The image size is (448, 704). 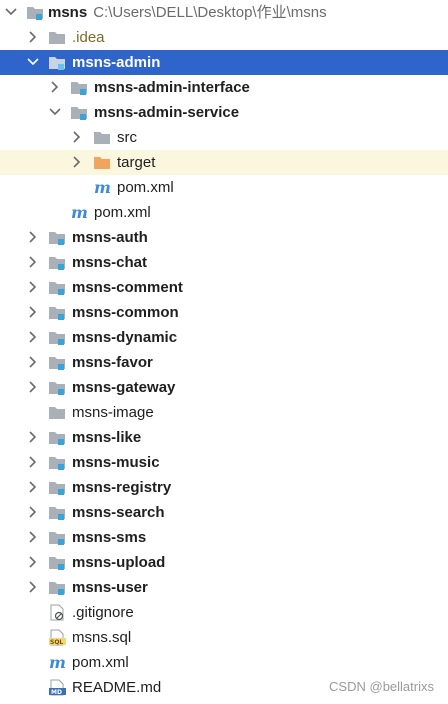 What do you see at coordinates (224, 112) in the screenshot?
I see `tree-row-msns-admin-service: msns-admin-service` at bounding box center [224, 112].